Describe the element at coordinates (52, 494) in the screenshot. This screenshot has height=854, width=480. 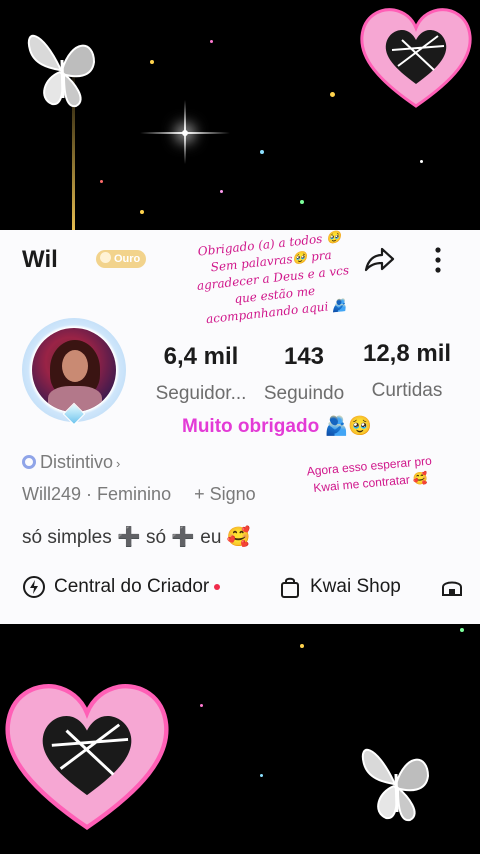
I see `username: Will249` at that location.